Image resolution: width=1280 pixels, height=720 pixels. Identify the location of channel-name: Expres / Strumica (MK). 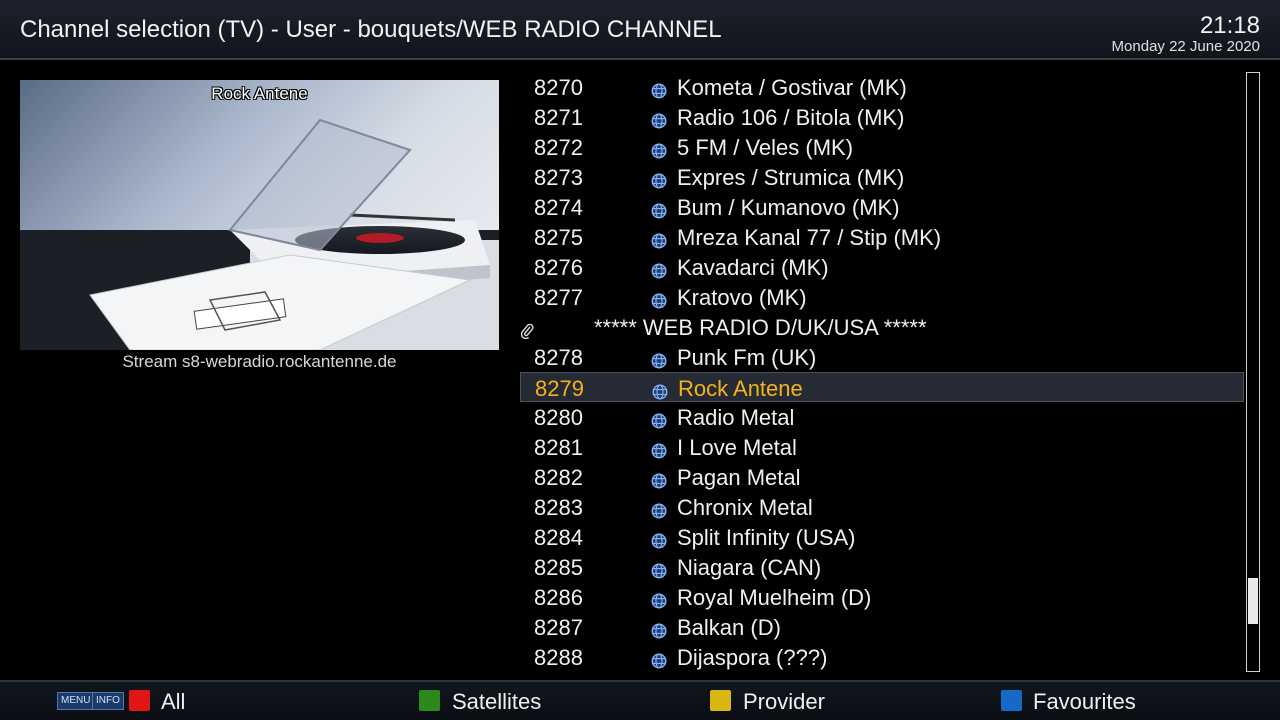
(791, 177).